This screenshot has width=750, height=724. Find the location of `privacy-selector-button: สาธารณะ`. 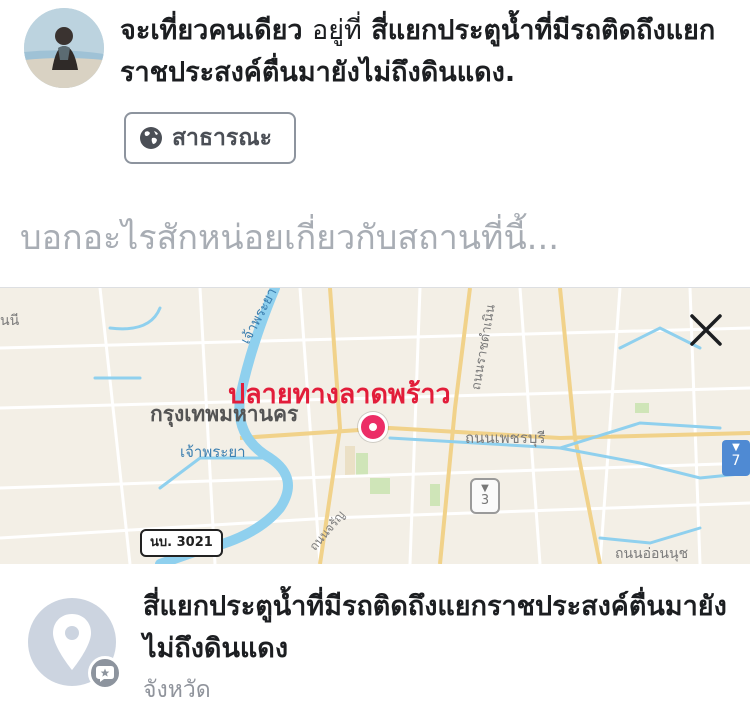

privacy-selector-button: สาธารณะ is located at coordinates (210, 138).